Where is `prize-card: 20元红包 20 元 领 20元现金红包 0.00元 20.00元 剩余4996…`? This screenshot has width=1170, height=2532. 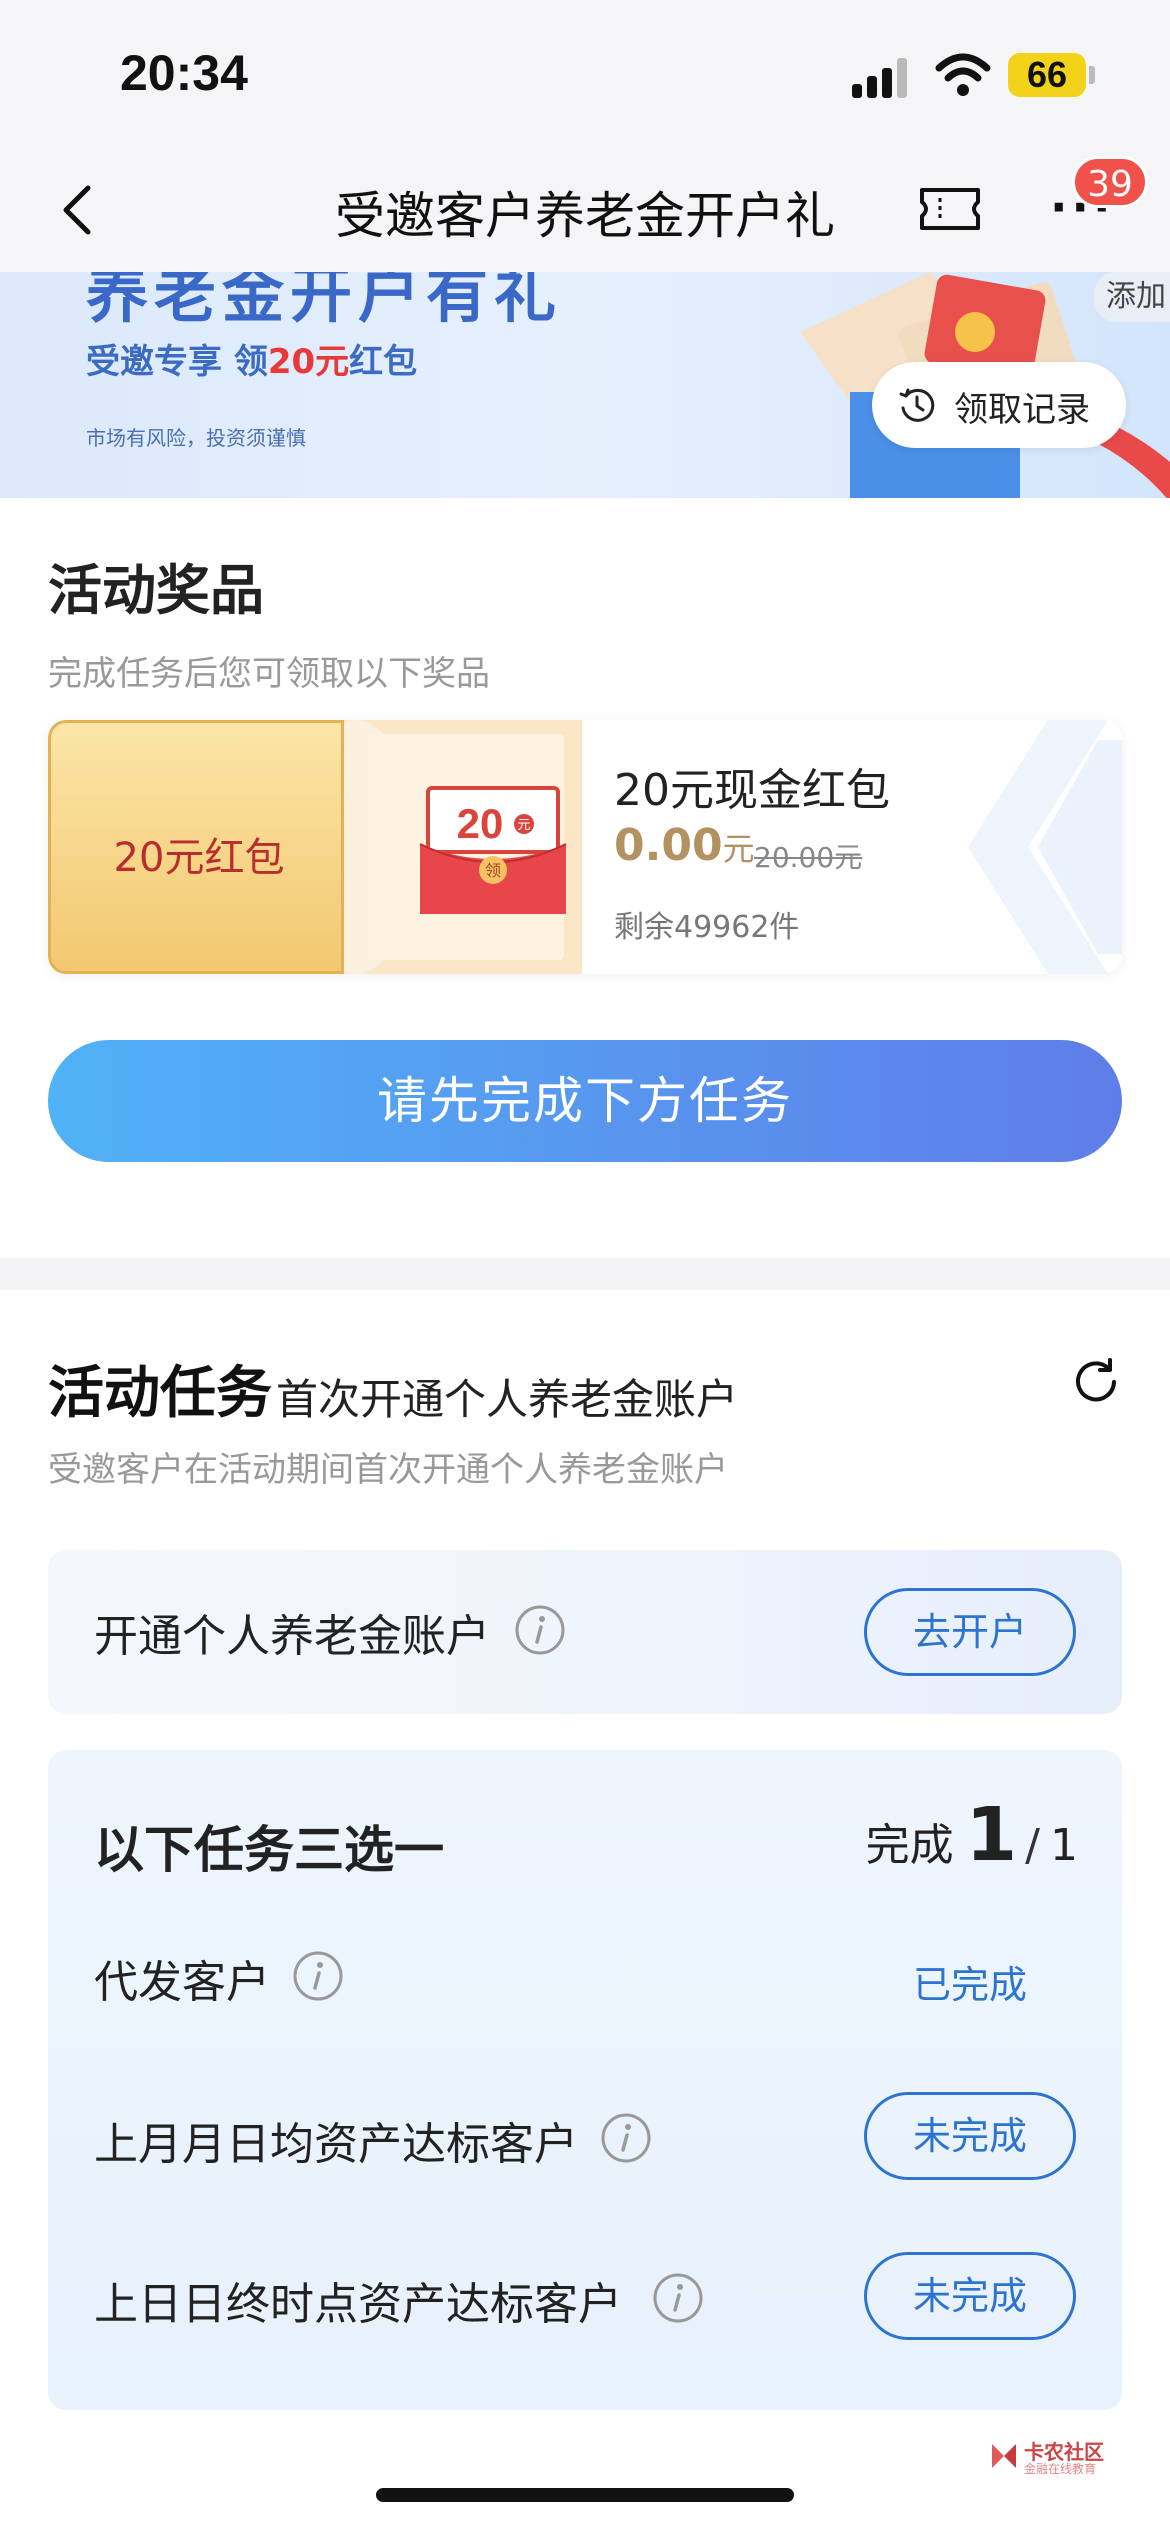
prize-card: 20元红包 20 元 领 20元现金红包 0.00元 20.00元 剩余4996… is located at coordinates (585, 847).